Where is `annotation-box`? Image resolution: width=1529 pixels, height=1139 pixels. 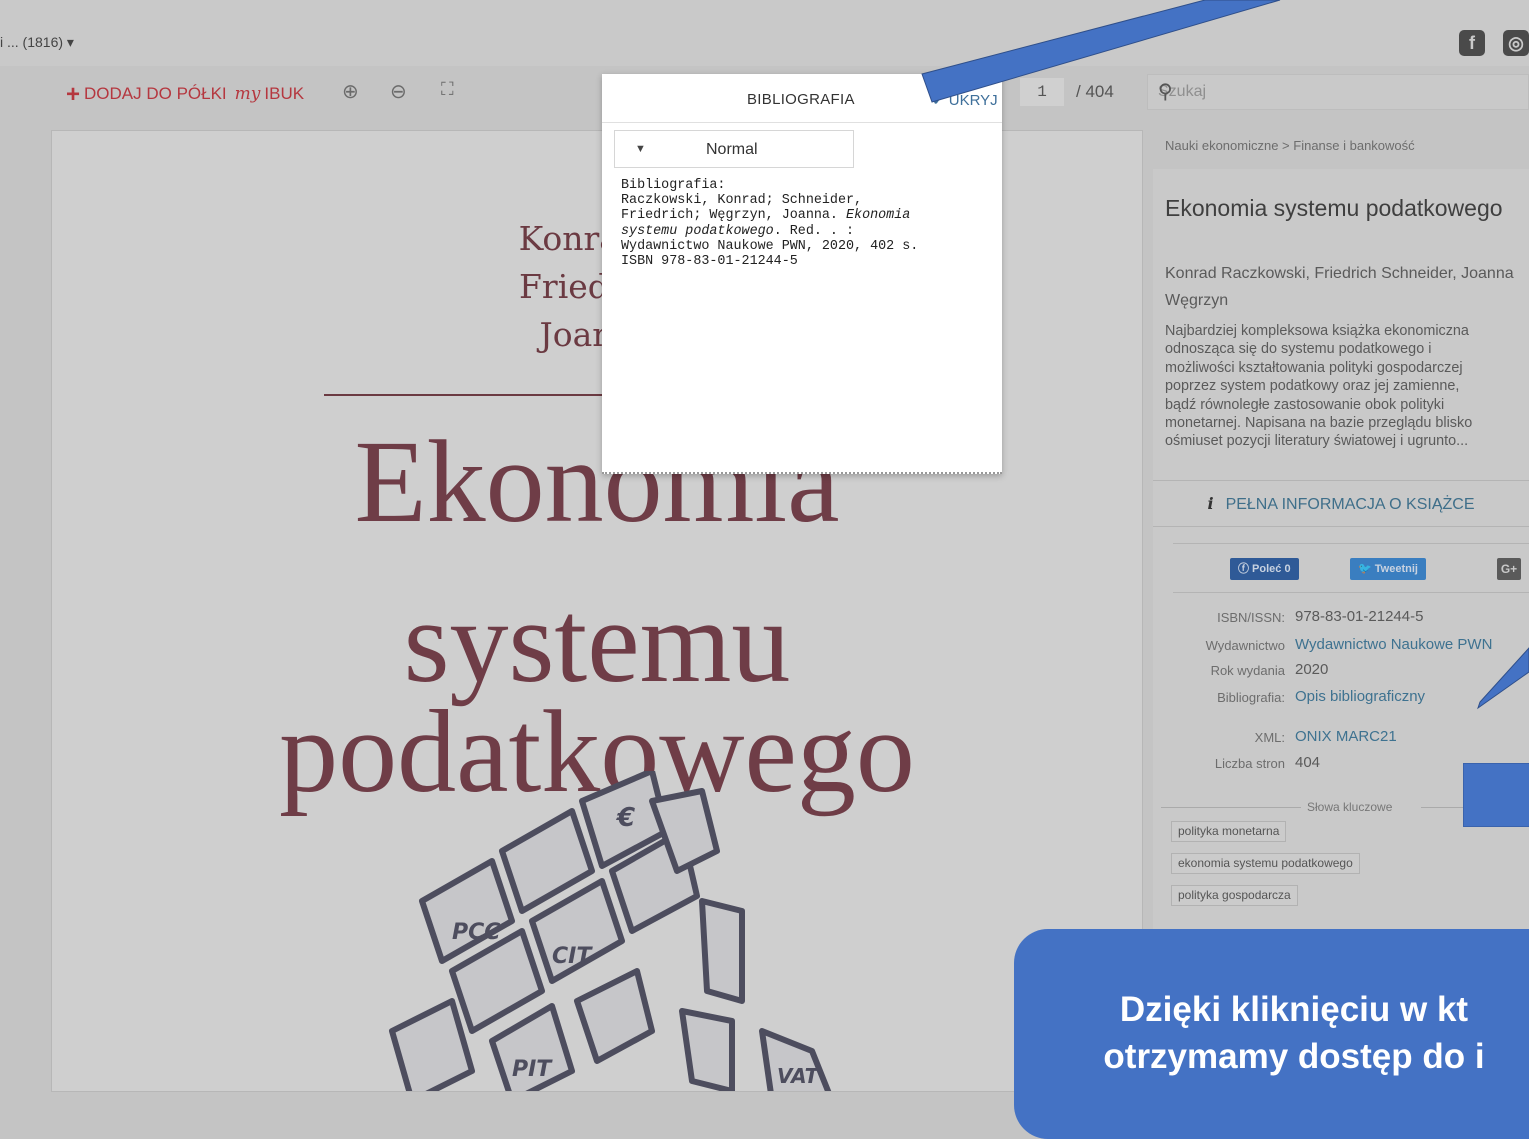 annotation-box is located at coordinates (1496, 795).